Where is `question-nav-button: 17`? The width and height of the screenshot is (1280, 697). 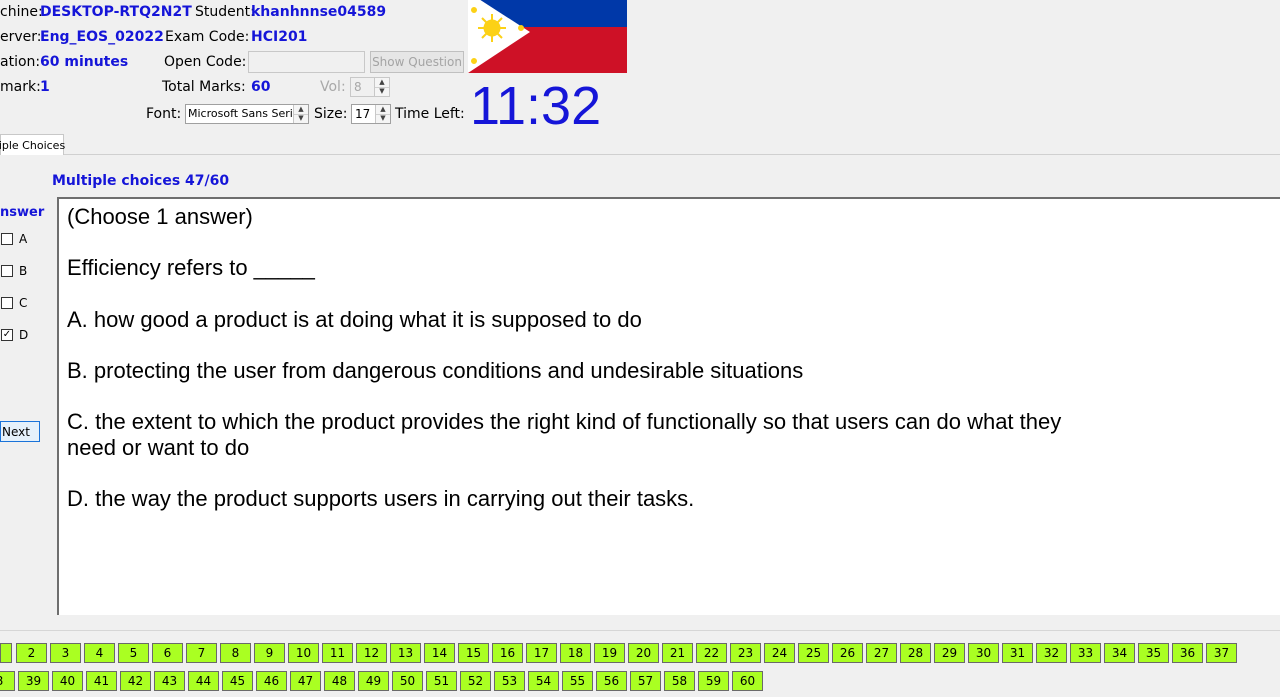 question-nav-button: 17 is located at coordinates (541, 653).